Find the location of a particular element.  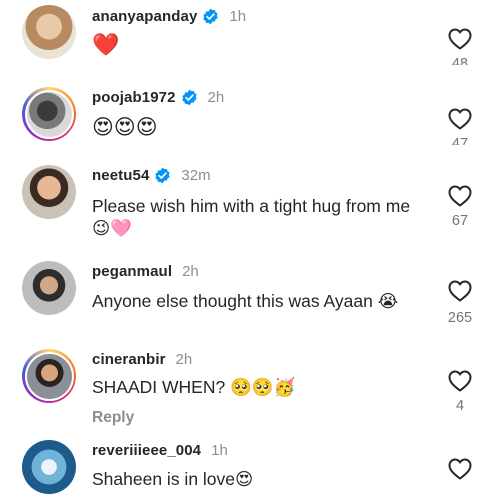

comment-text: 😍😍😍 is located at coordinates (125, 127).